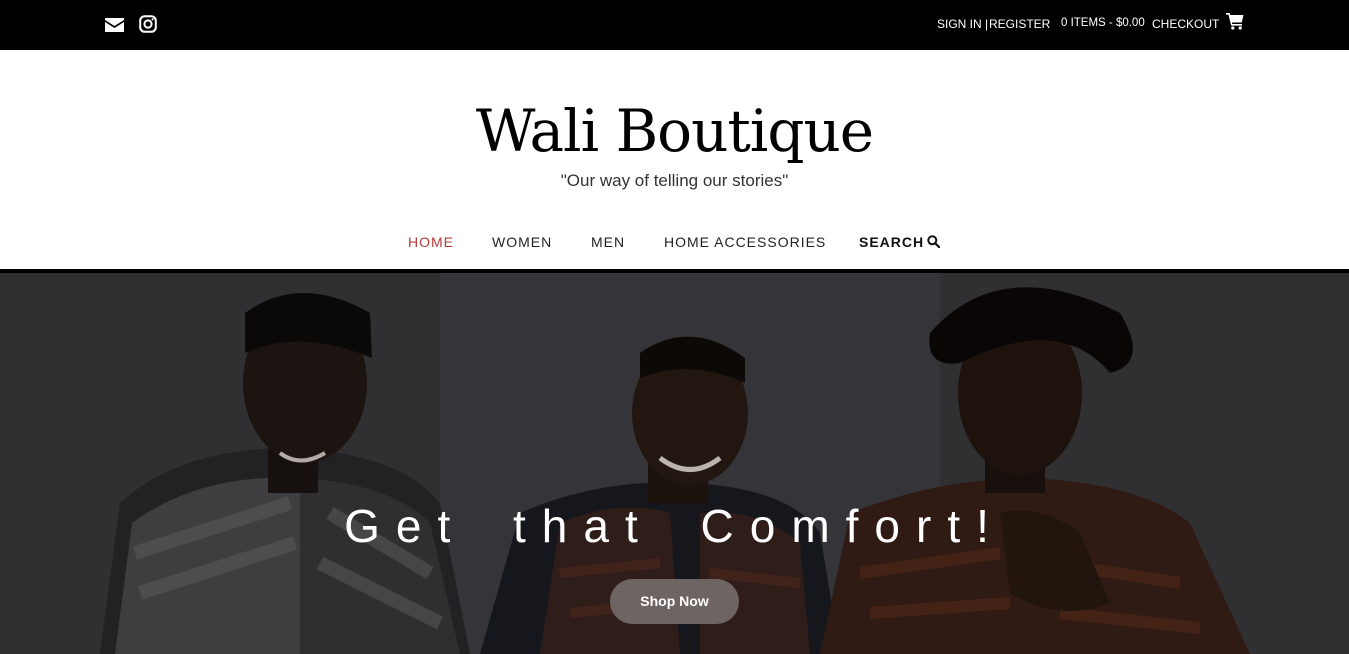 This screenshot has height=654, width=1349. I want to click on nav-item-home: HOME, so click(431, 242).